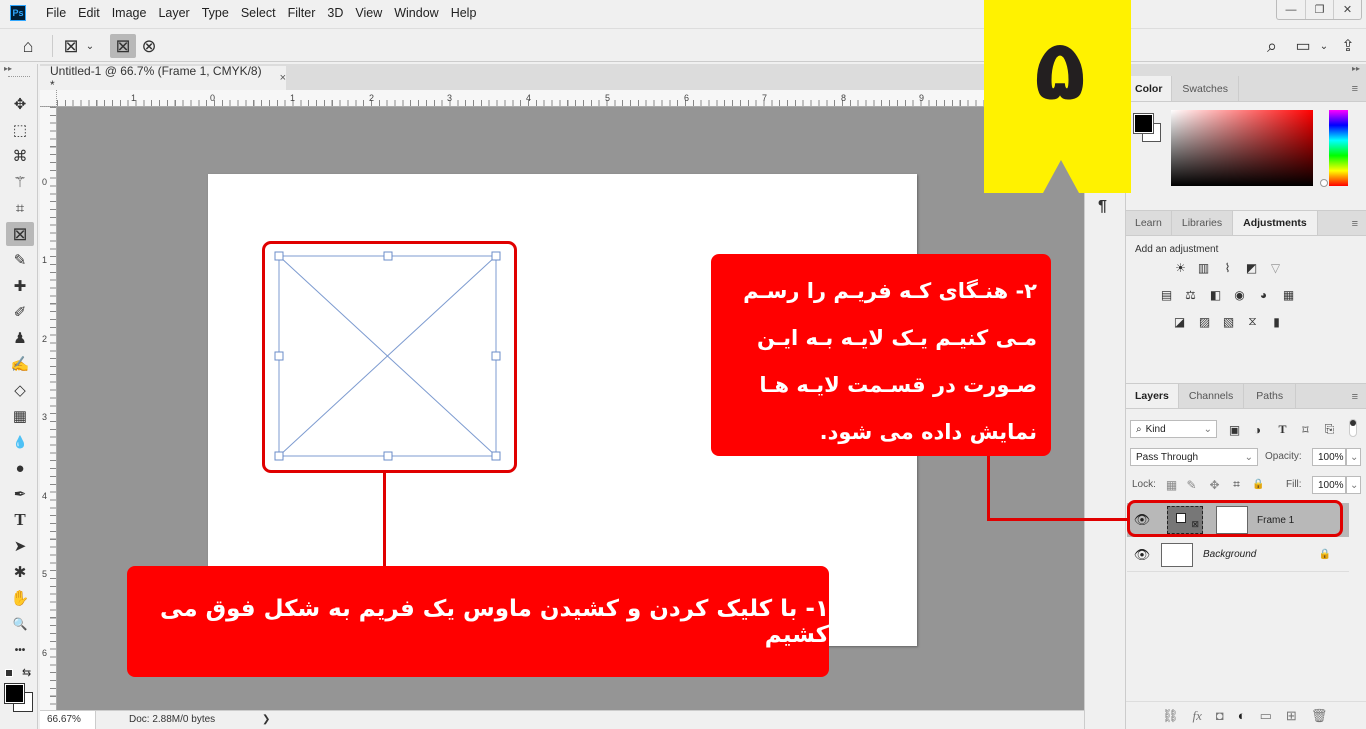 The image size is (1366, 729). Describe the element at coordinates (19, 77) in the screenshot. I see `grip-handle` at that location.